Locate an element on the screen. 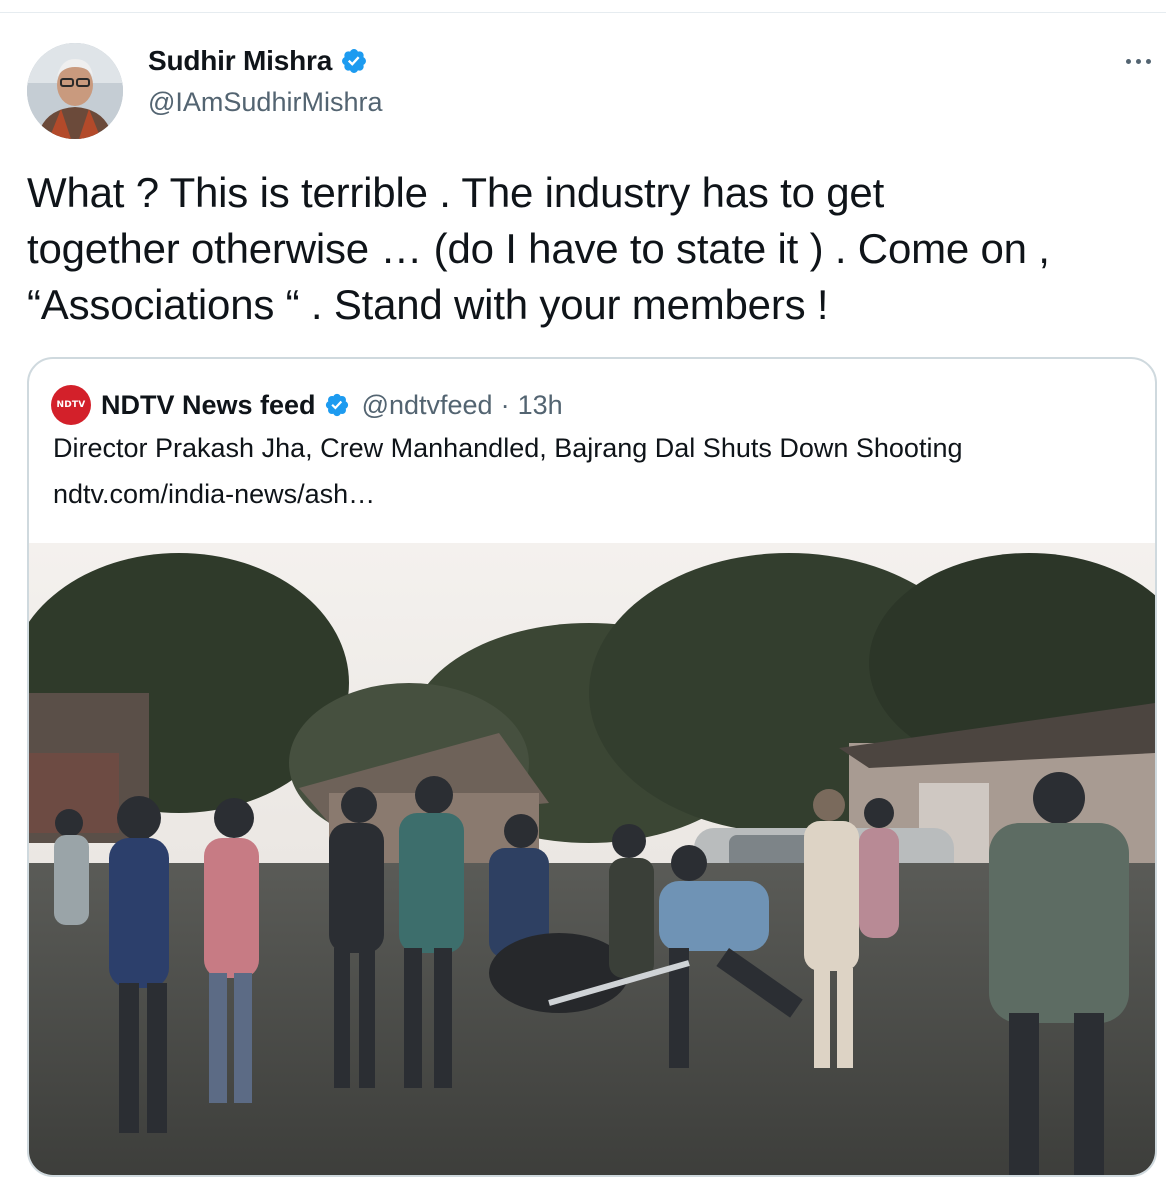  more-options-icon is located at coordinates (1138, 61).